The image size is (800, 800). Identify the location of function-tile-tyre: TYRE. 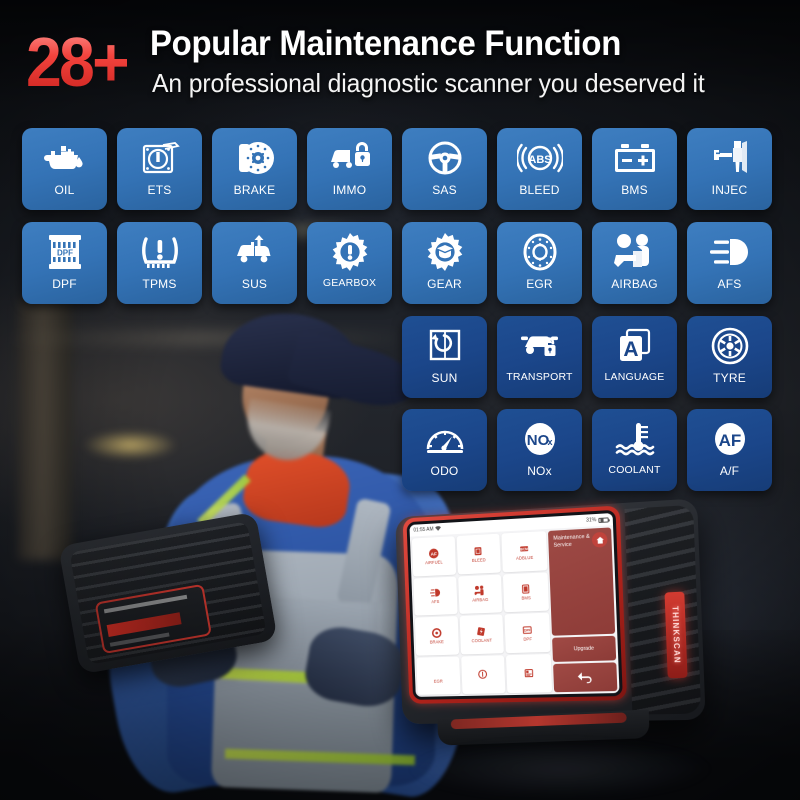
(729, 357).